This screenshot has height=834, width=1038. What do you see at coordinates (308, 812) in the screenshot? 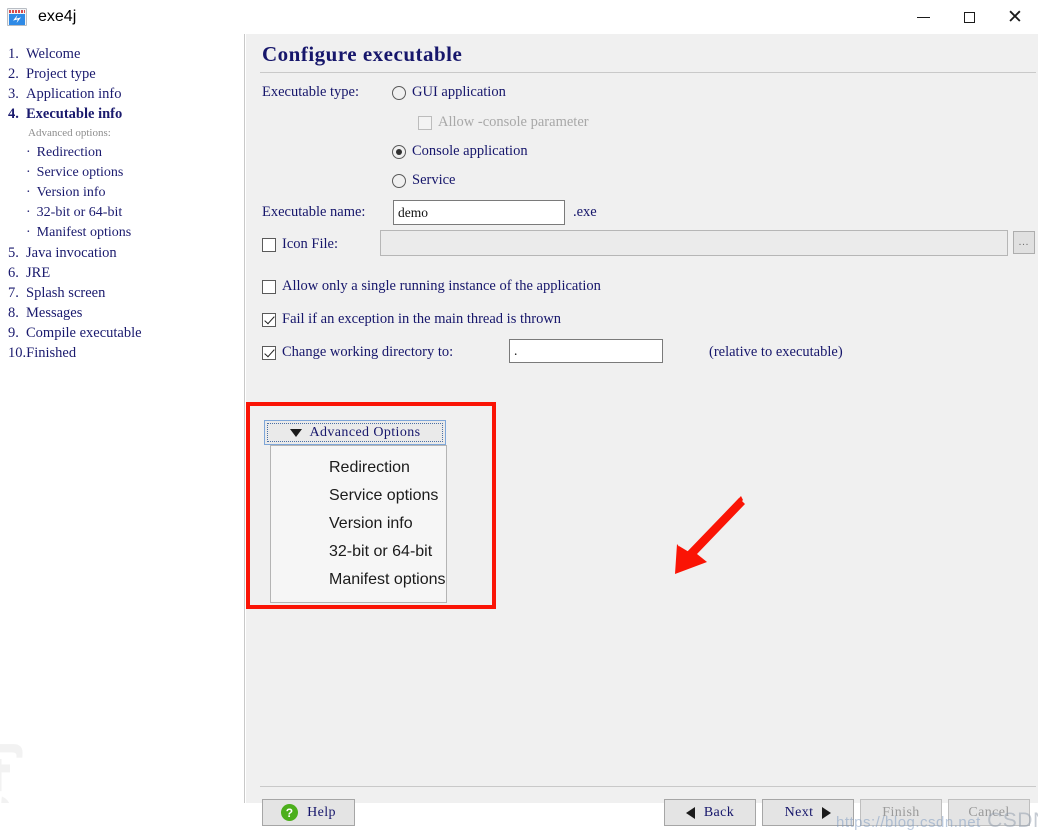
I see `help-button: ? Help` at bounding box center [308, 812].